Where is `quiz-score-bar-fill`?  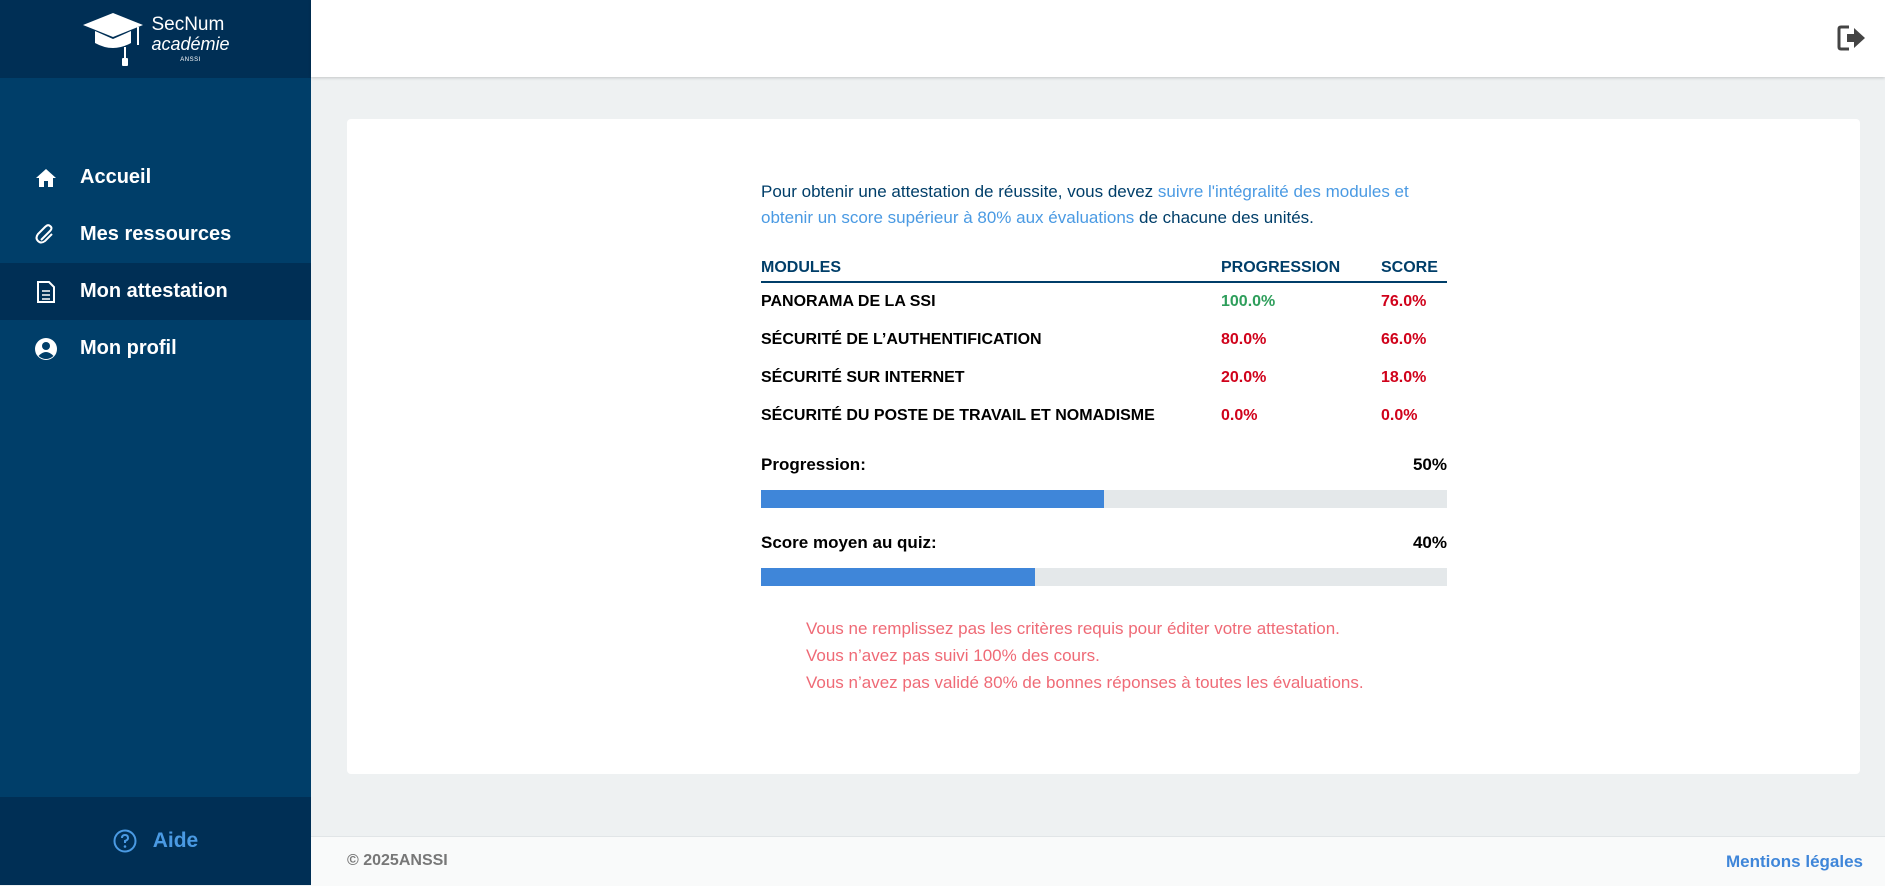 quiz-score-bar-fill is located at coordinates (898, 577).